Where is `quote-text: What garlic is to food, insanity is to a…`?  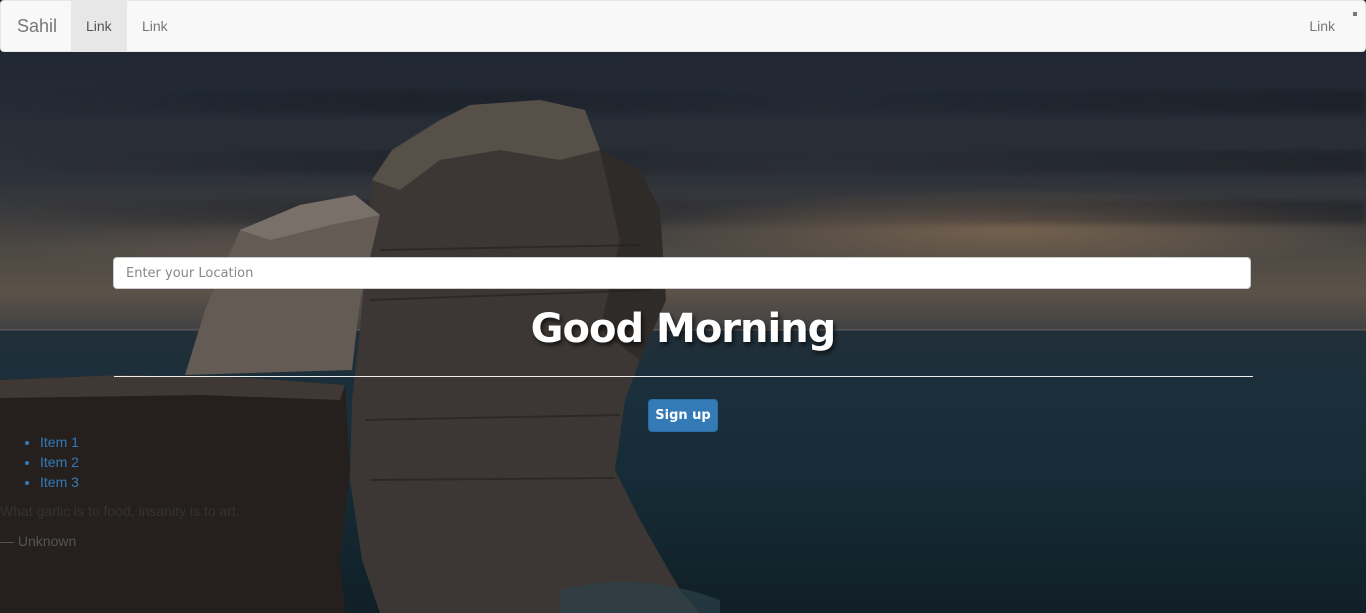 quote-text: What garlic is to food, insanity is to a… is located at coordinates (120, 511).